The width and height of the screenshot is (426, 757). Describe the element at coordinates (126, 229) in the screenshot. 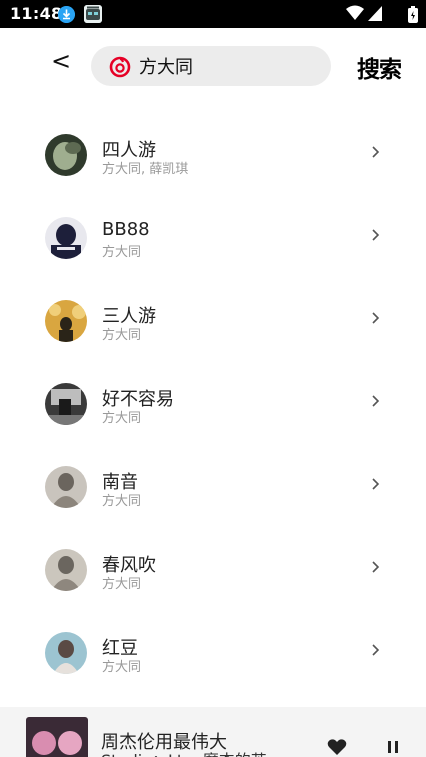

I see `song-title: BB88` at that location.